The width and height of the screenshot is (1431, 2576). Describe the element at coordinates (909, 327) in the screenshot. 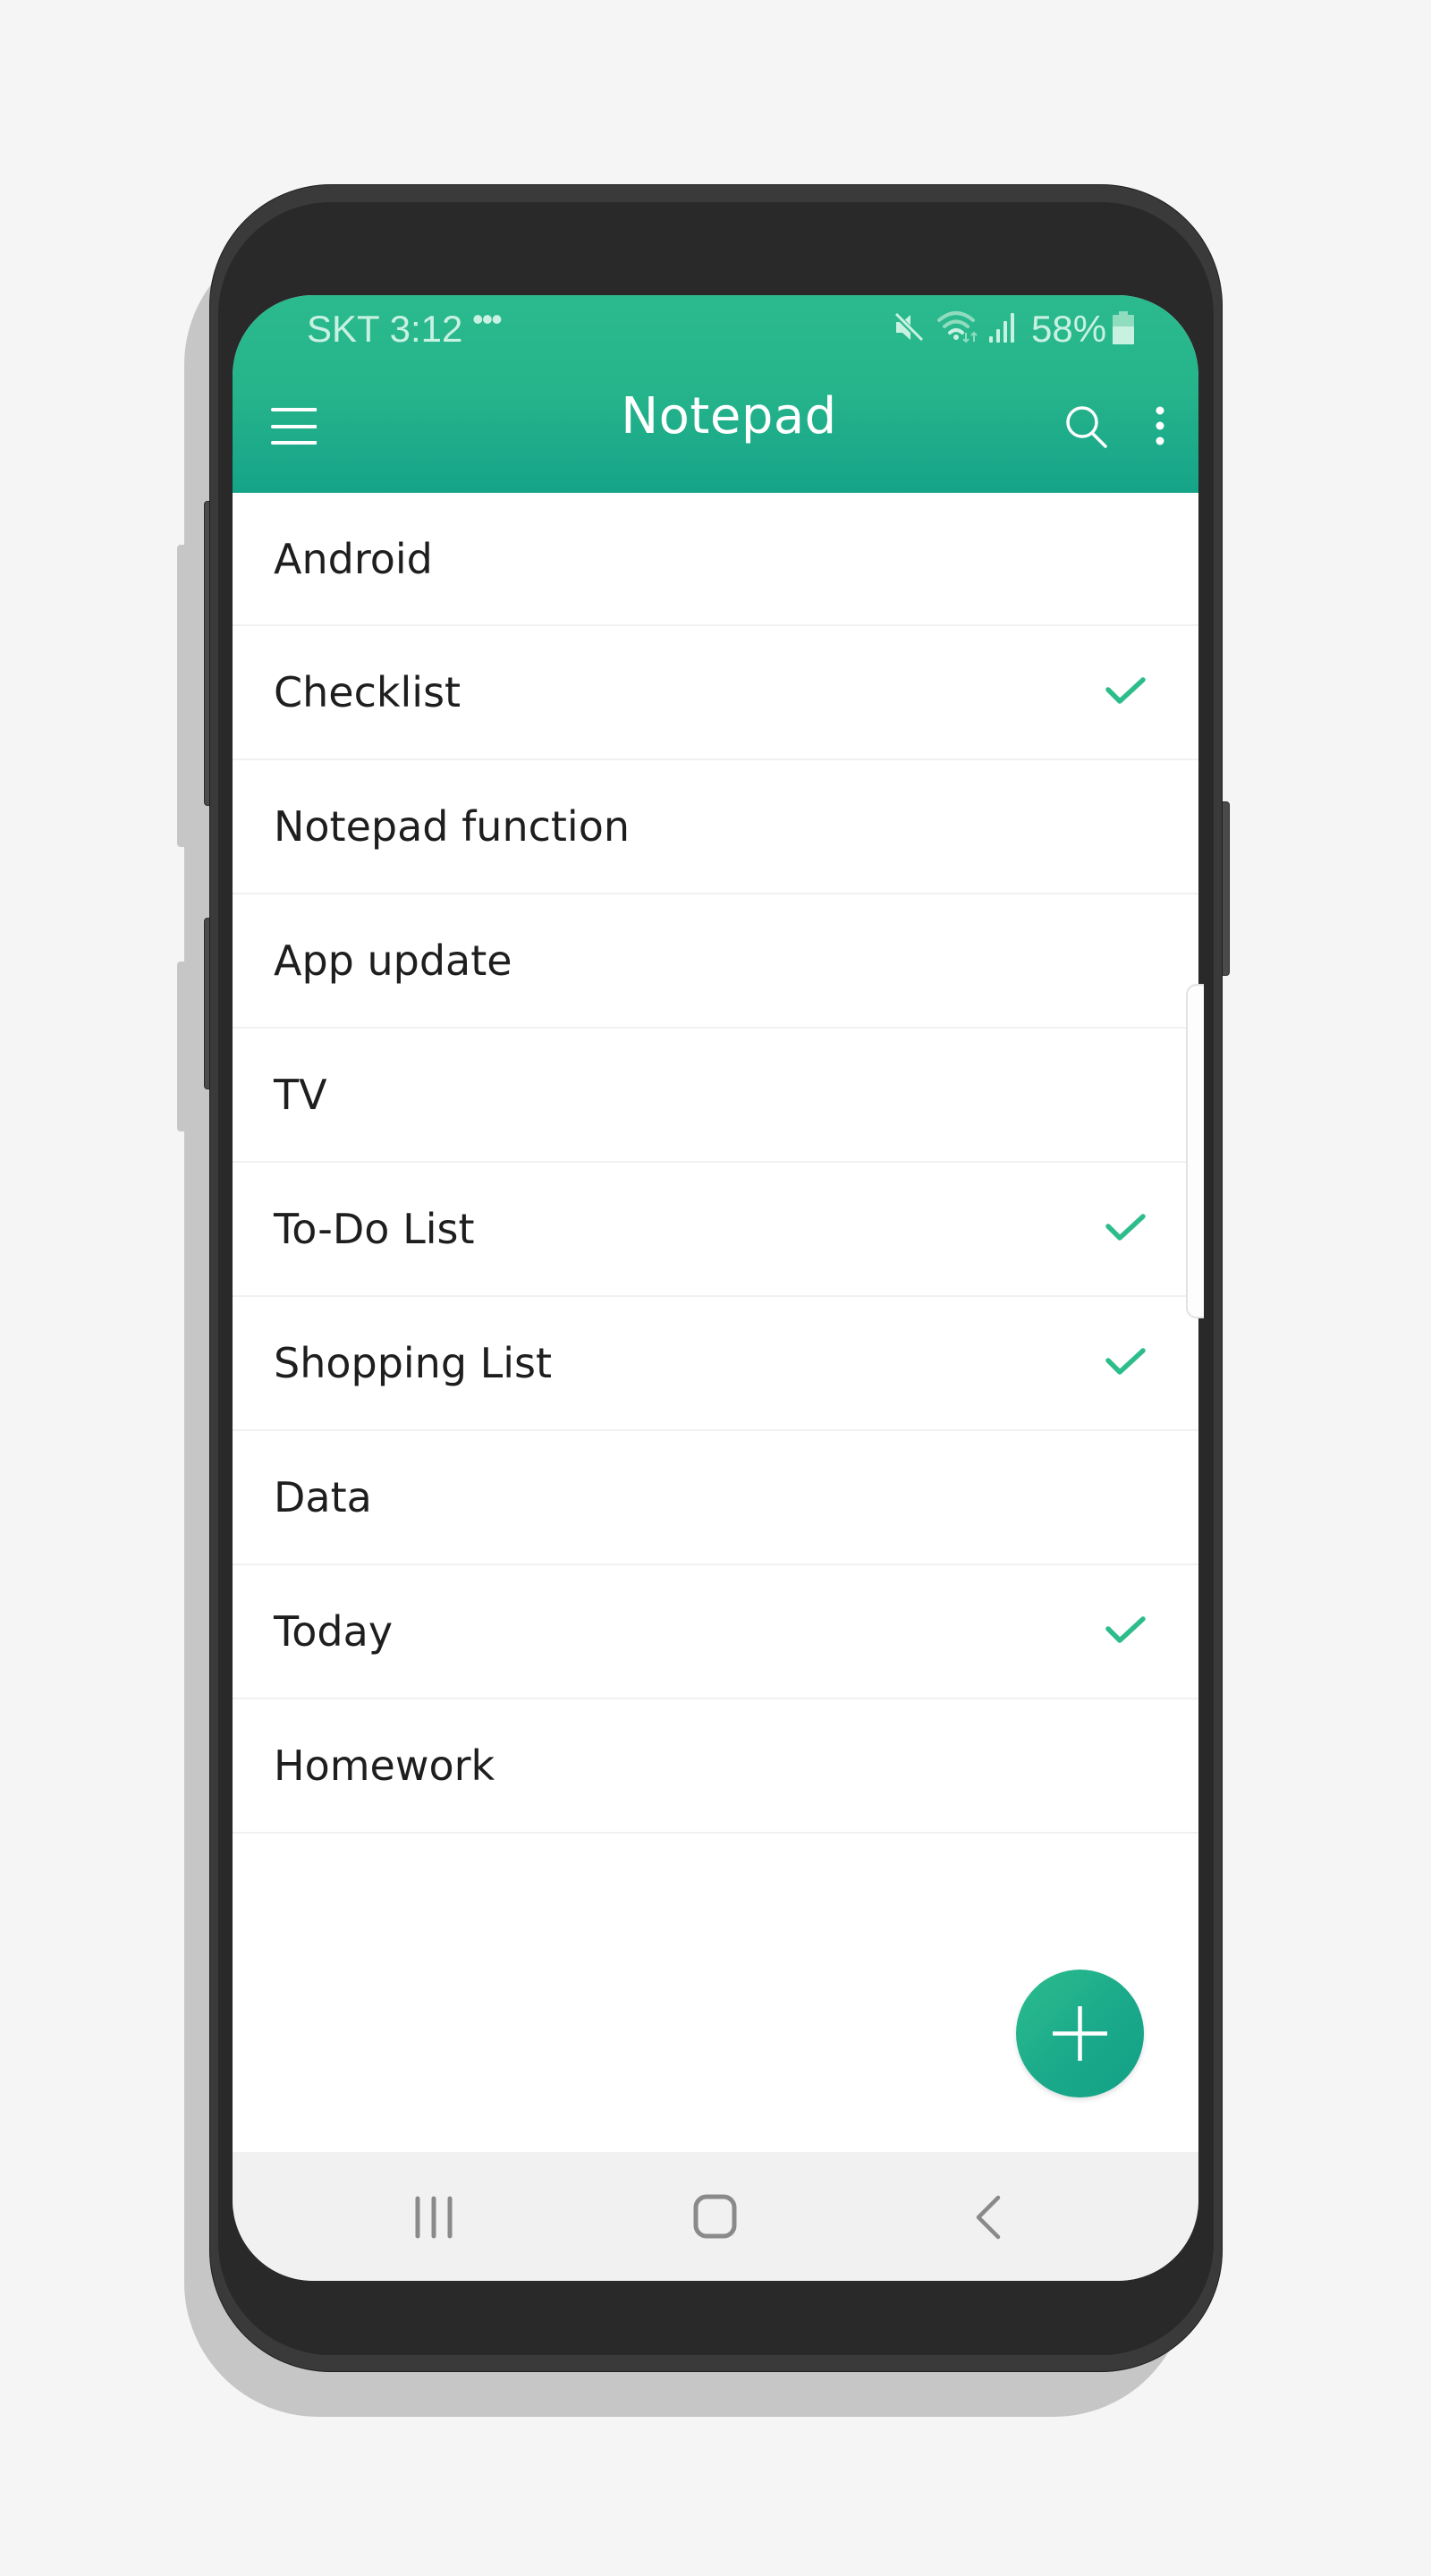

I see `mute-icon` at that location.